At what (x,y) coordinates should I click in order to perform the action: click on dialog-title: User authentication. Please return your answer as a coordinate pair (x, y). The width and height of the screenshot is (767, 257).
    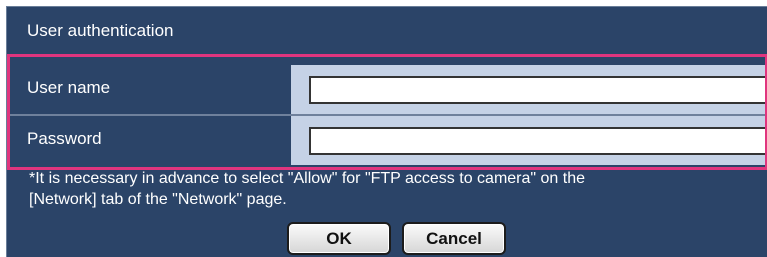
    Looking at the image, I should click on (100, 30).